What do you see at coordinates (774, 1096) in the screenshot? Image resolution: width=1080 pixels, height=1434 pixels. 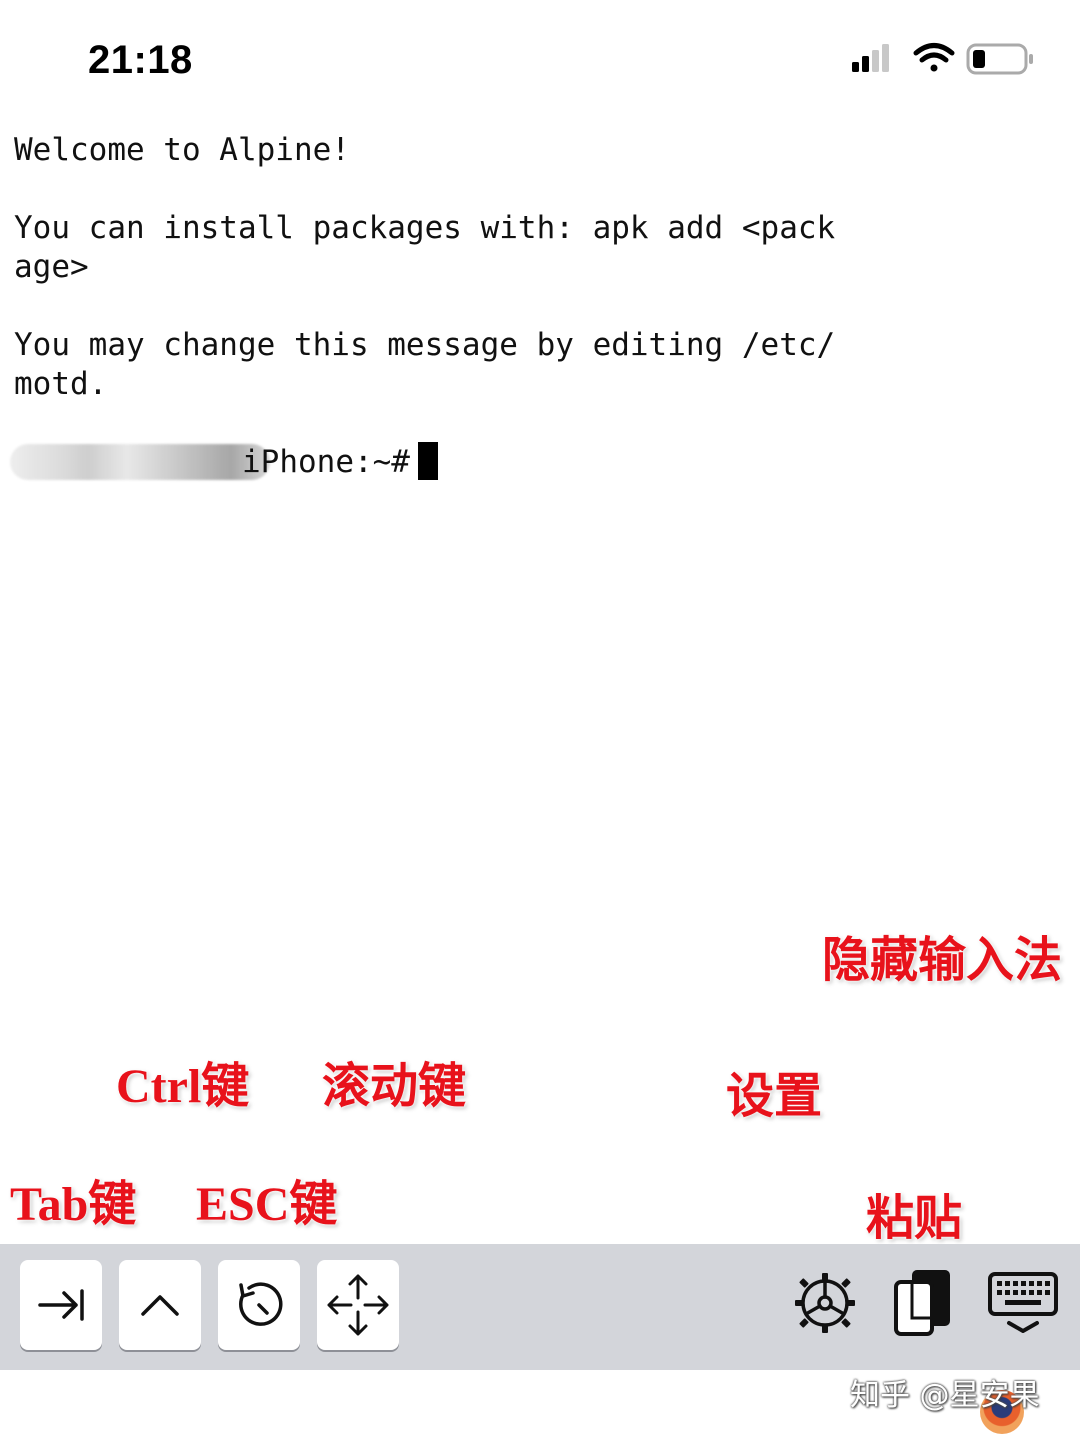 I see `annotation-settings: 设置` at bounding box center [774, 1096].